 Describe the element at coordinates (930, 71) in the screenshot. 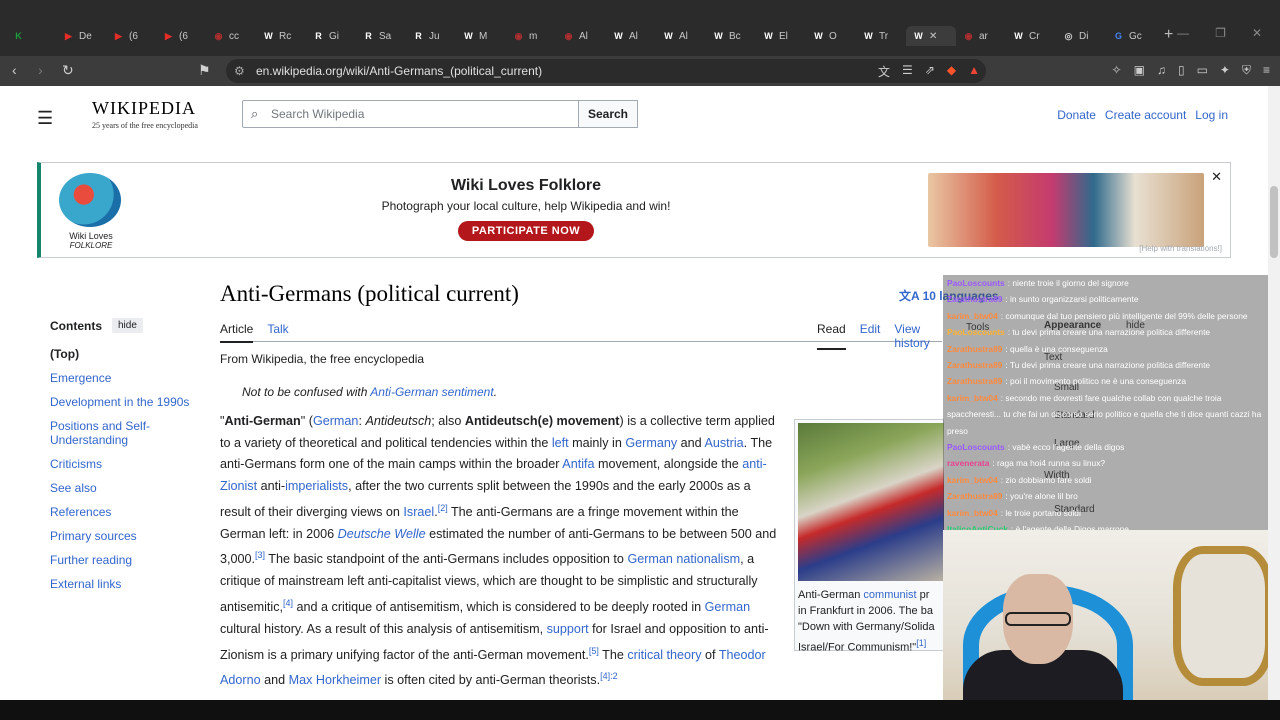

I see `share-icon: ⇗` at that location.